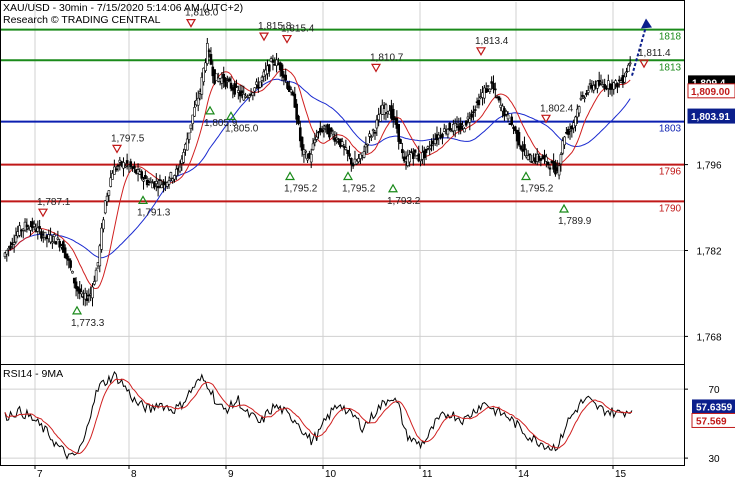  What do you see at coordinates (708, 166) in the screenshot?
I see `y-tick-label: 1,796` at bounding box center [708, 166].